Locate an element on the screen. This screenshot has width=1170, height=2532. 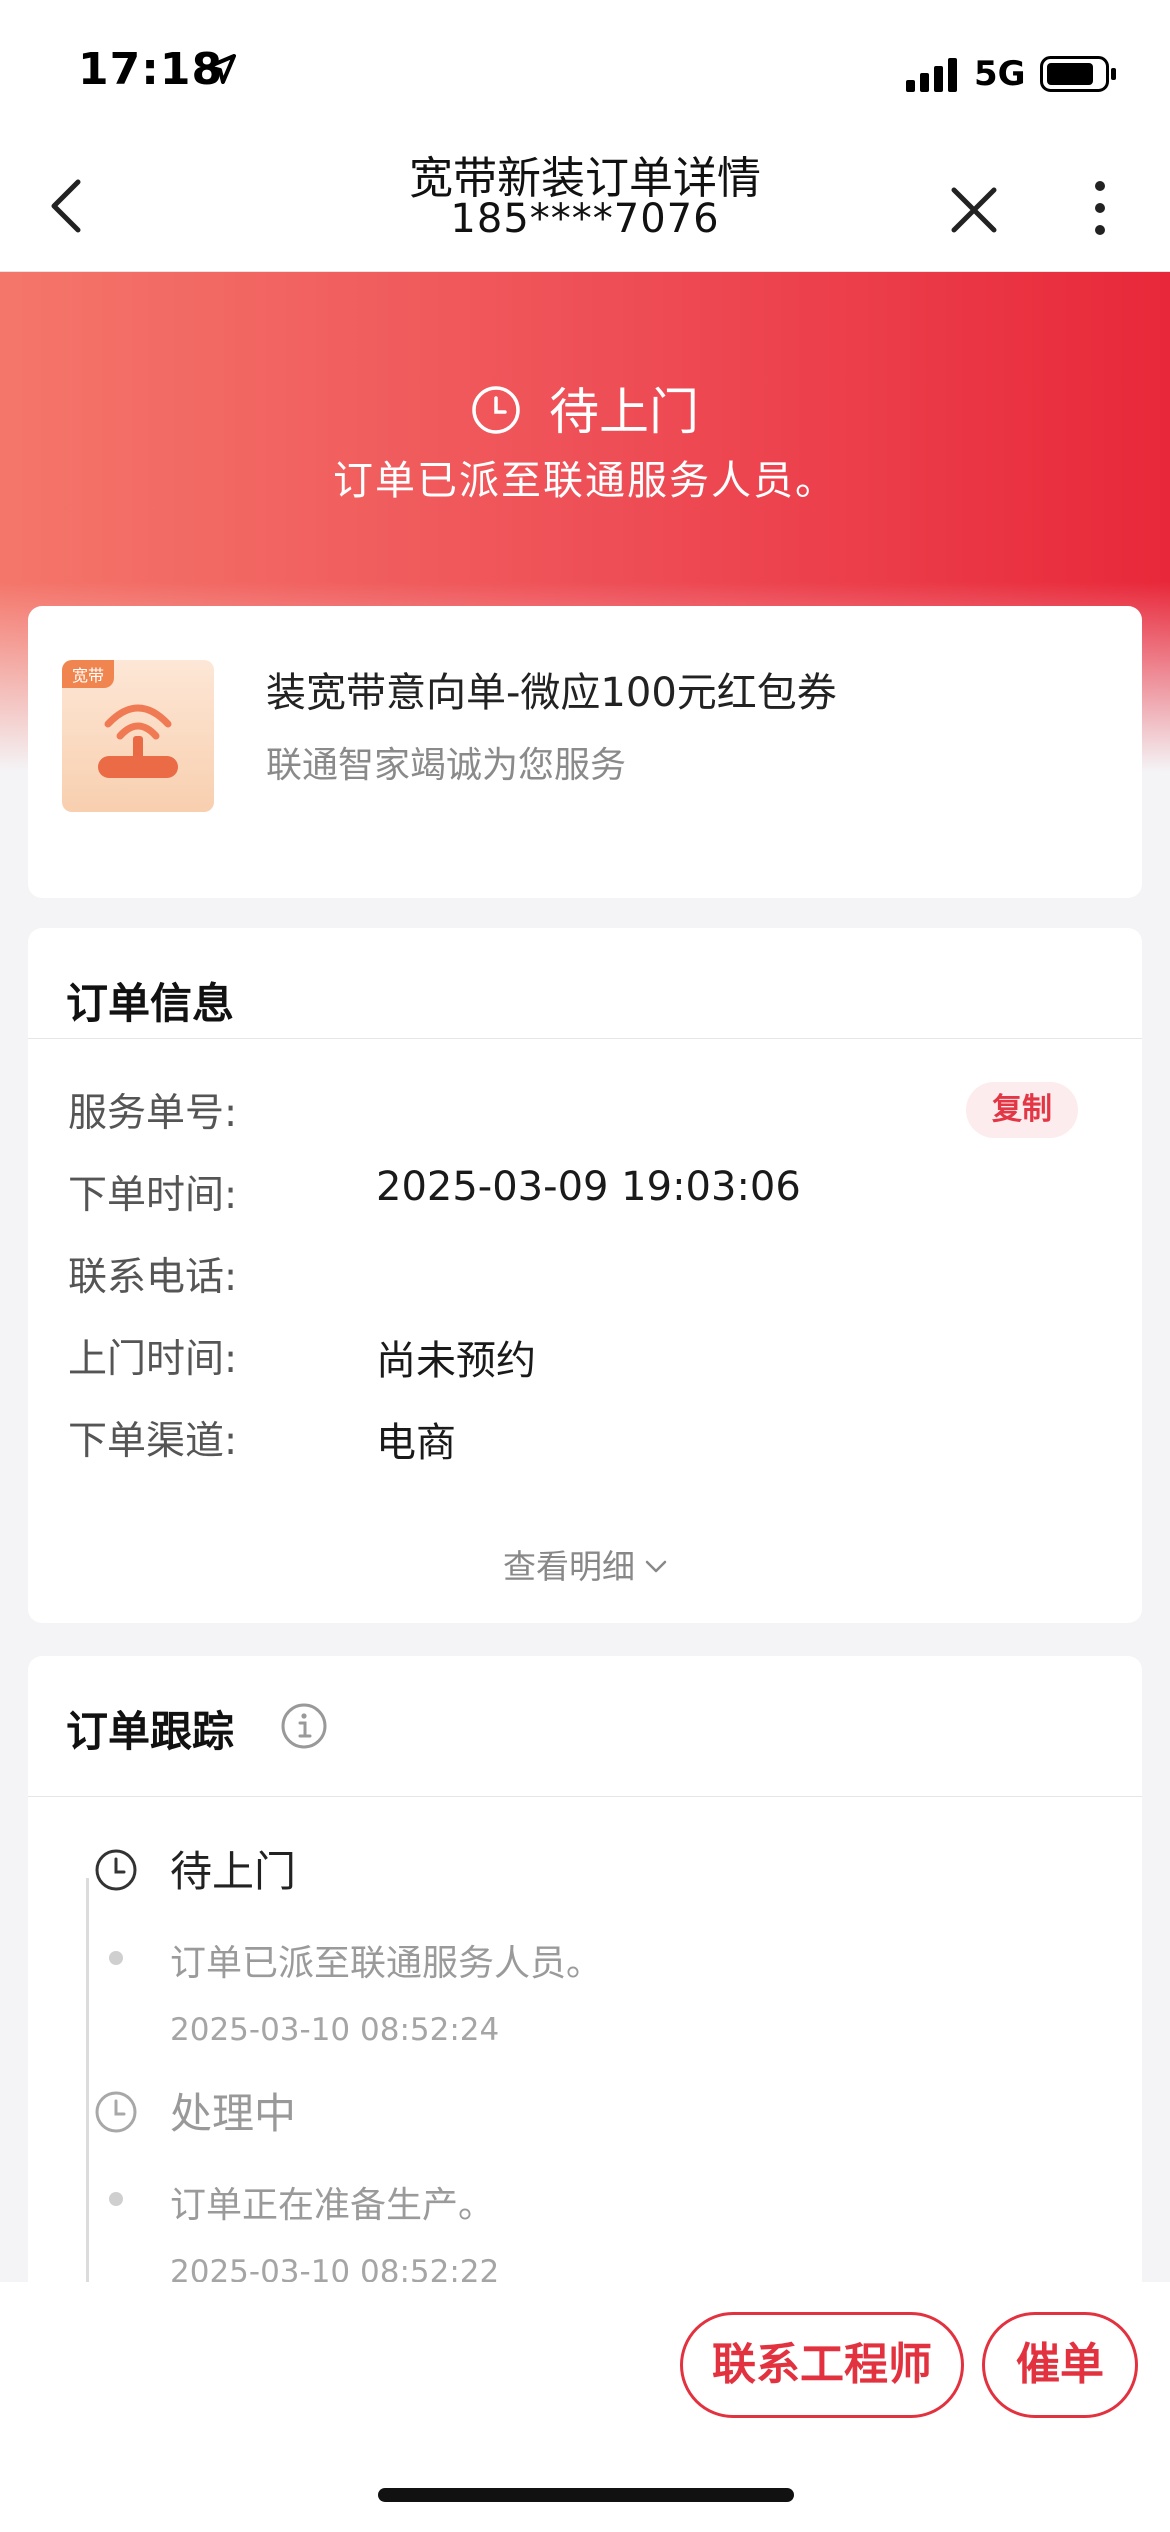
product-image: 宽带 is located at coordinates (138, 736).